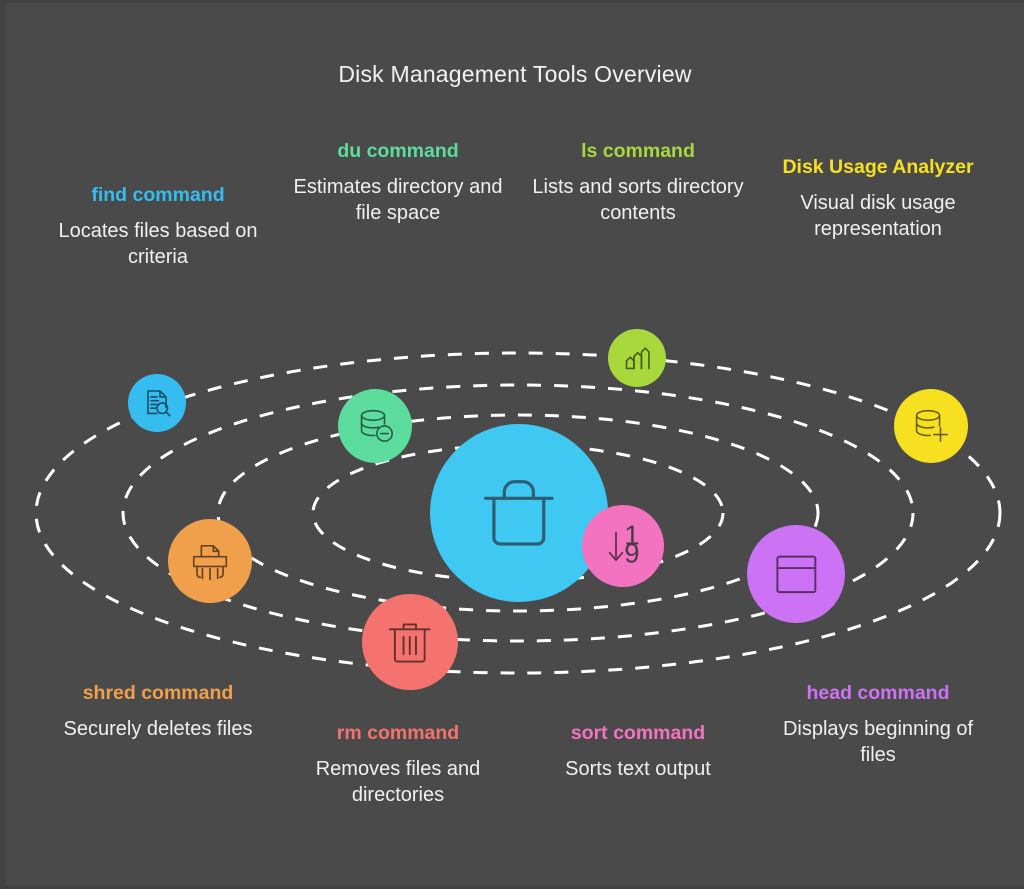 This screenshot has width=1024, height=889. I want to click on waste-bin-icon, so click(519, 513).